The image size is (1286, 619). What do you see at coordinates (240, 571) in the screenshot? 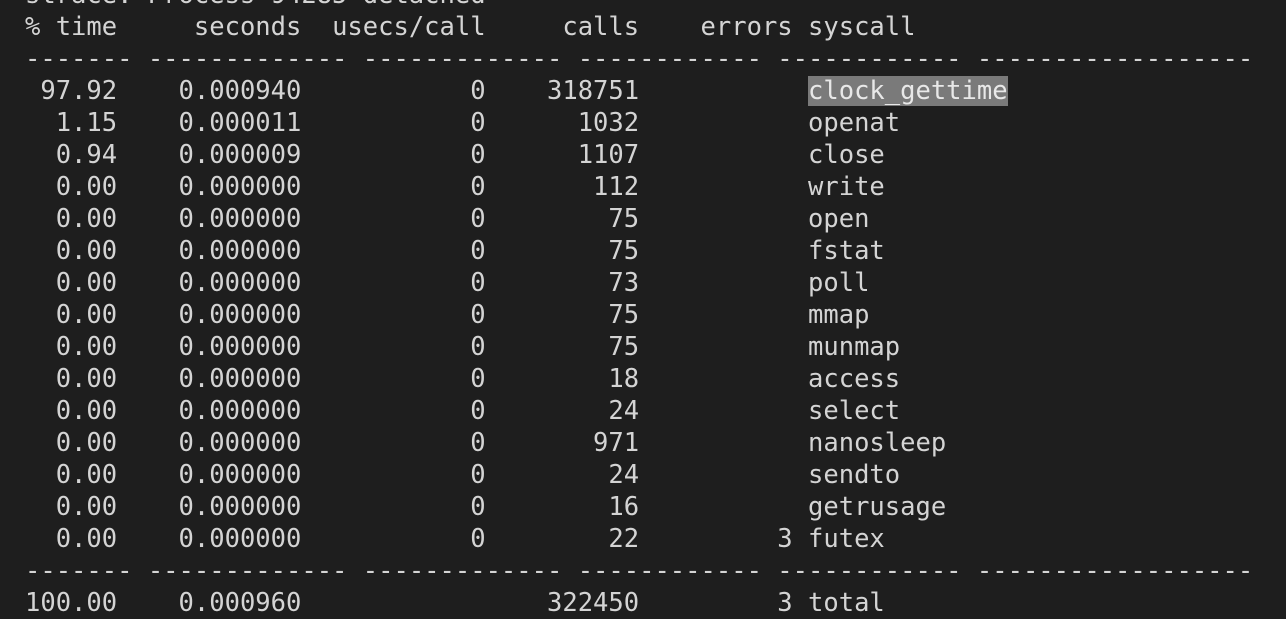
I see `sep-seconds: -------------` at bounding box center [240, 571].